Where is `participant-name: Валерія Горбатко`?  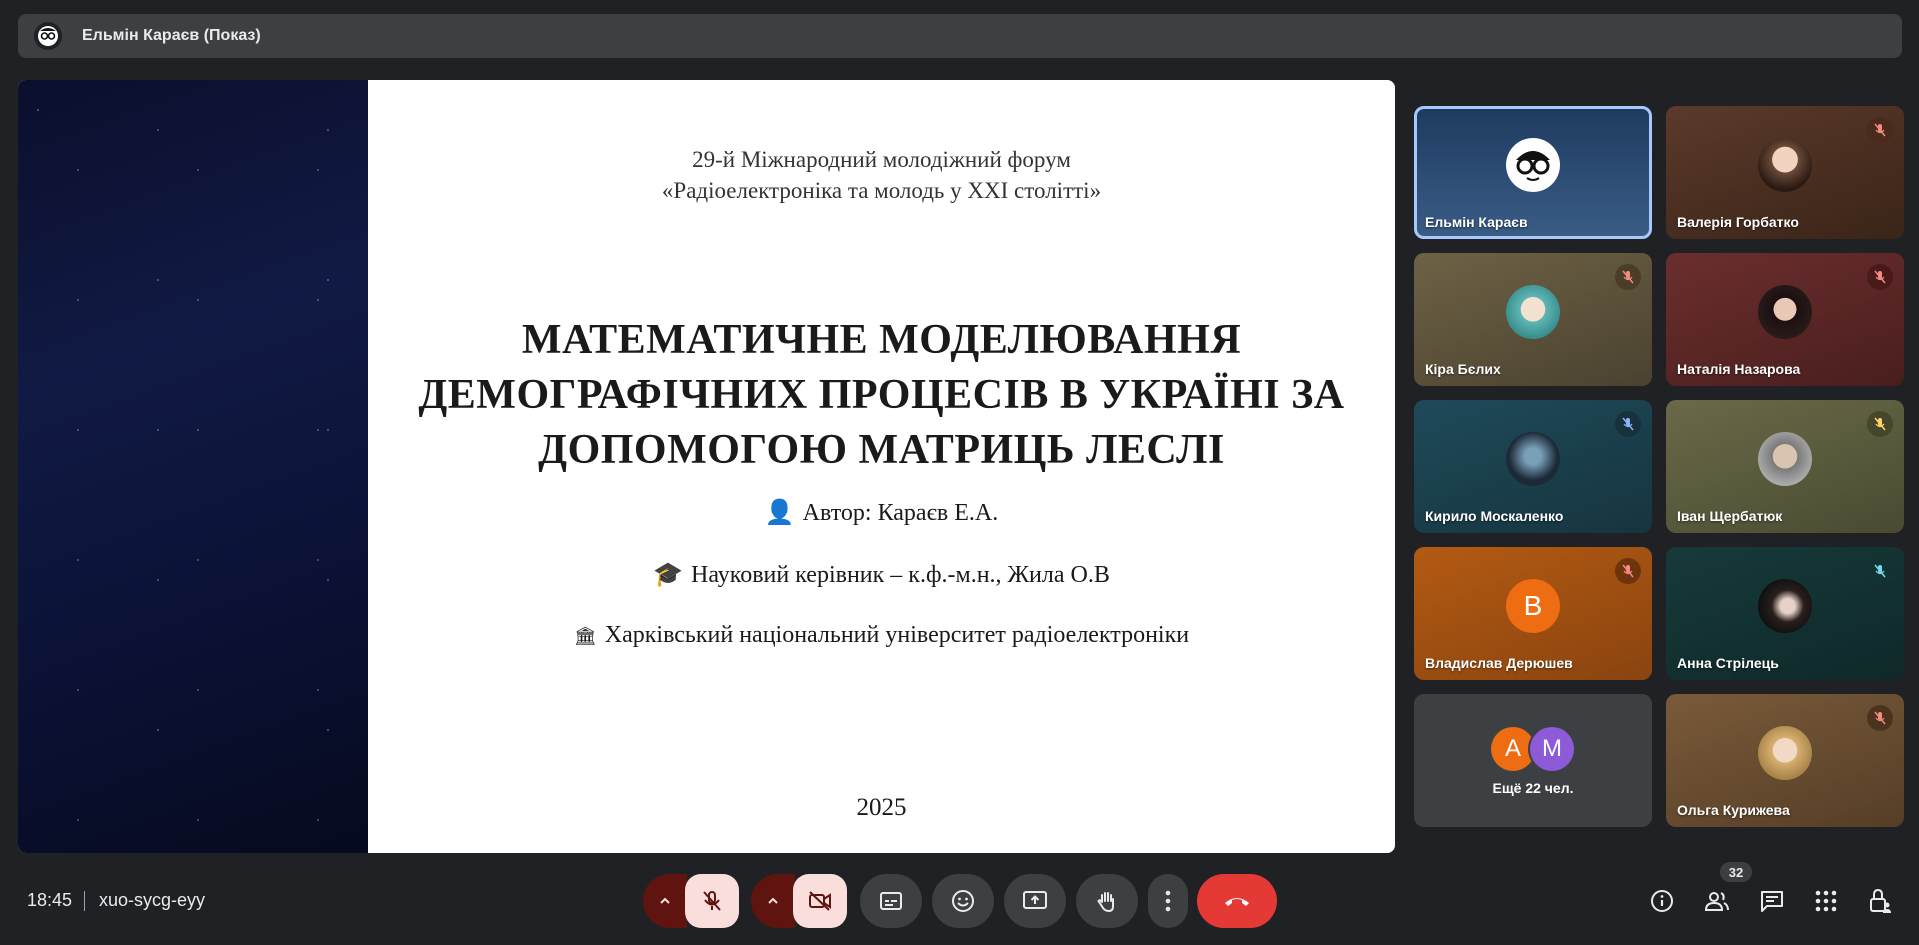
participant-name: Валерія Горбатко is located at coordinates (1738, 222).